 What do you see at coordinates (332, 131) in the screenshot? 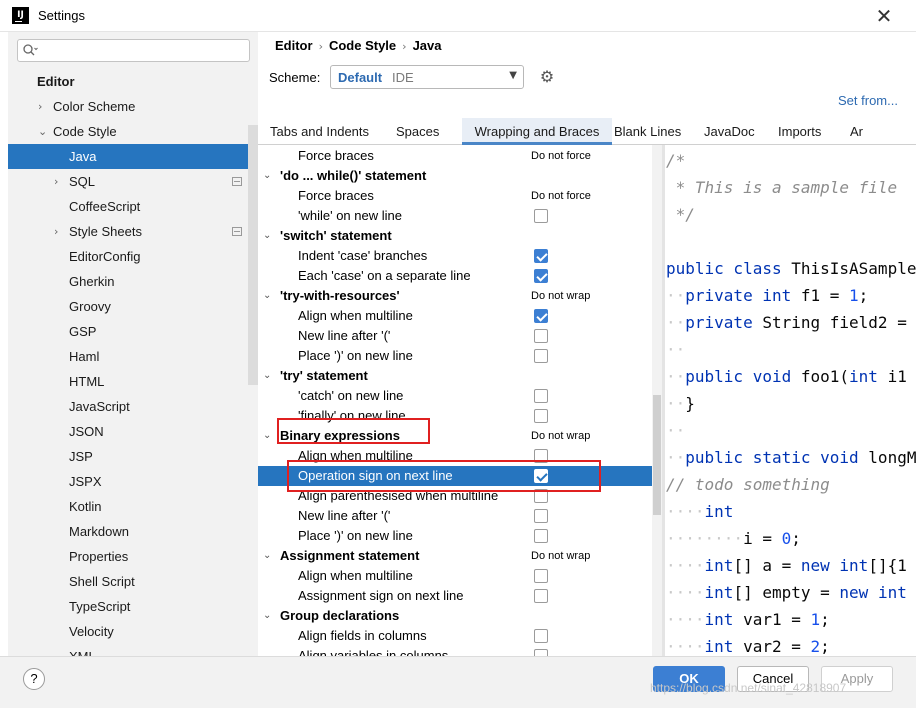
I see `tab-tabs-and-indents: Tabs and Indents` at bounding box center [332, 131].